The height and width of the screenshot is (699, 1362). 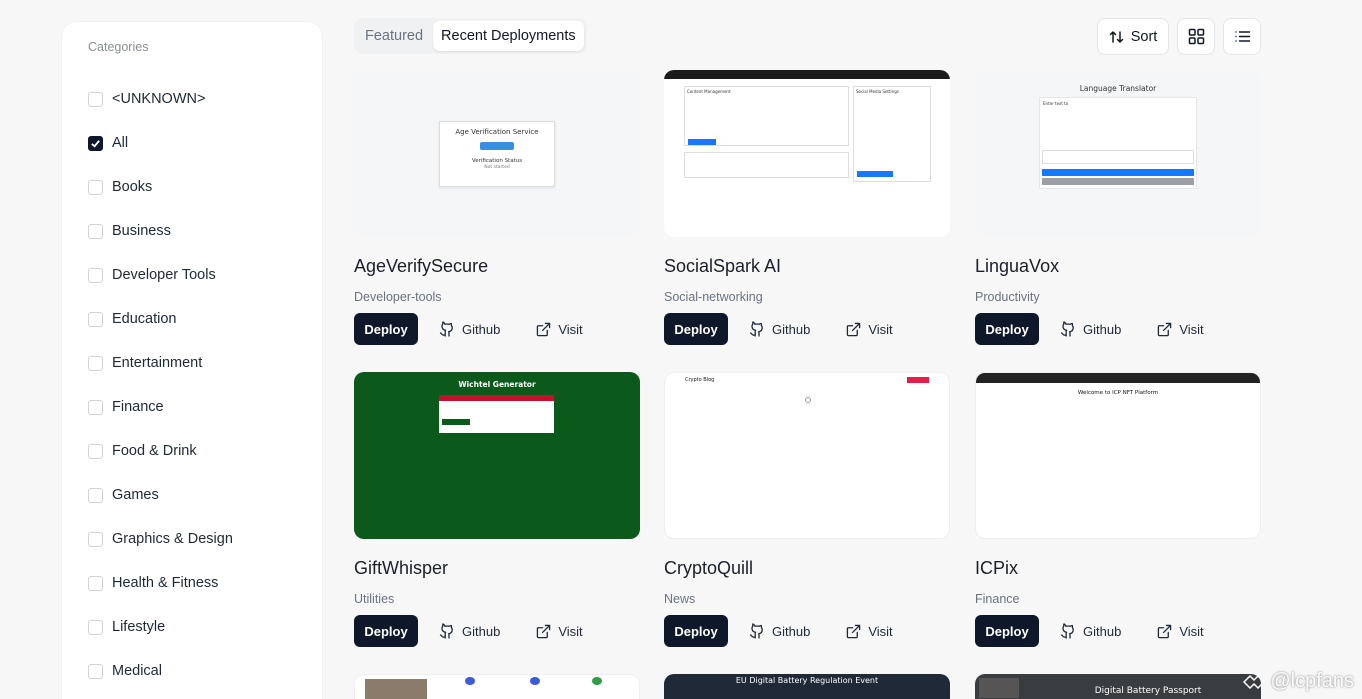 I want to click on category-developer-tools: Developer Tools, so click(x=160, y=275).